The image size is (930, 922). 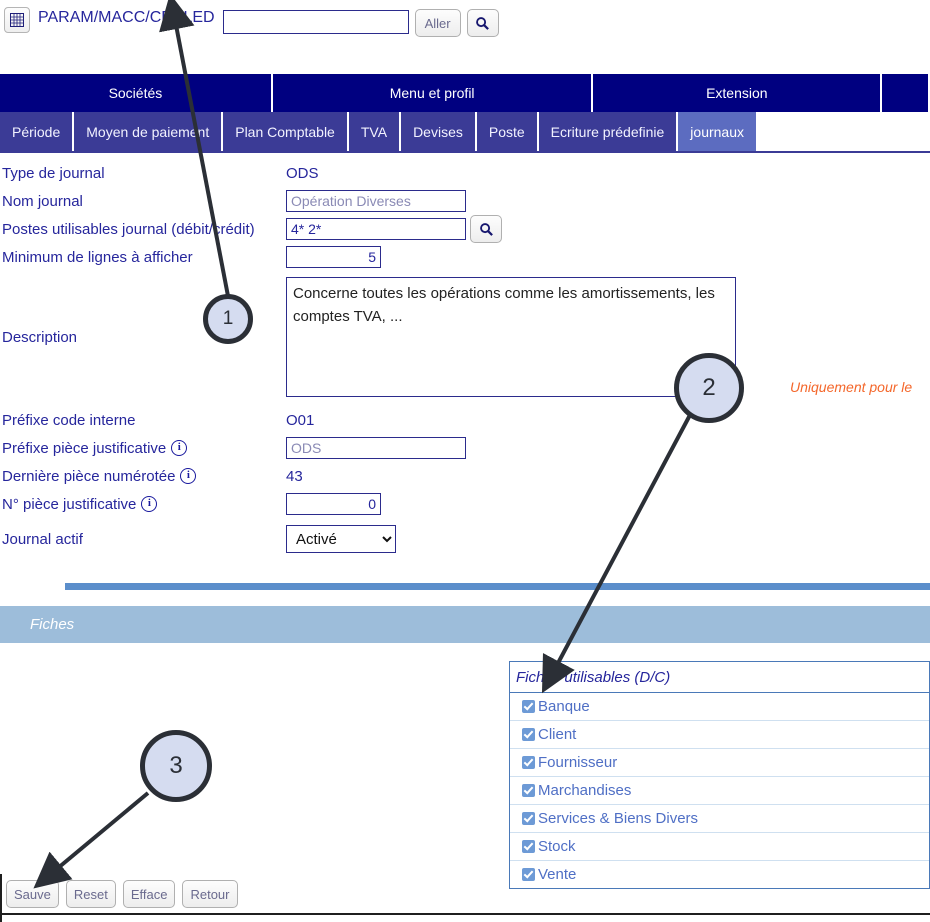 I want to click on tab-label: Devises, so click(x=438, y=131).